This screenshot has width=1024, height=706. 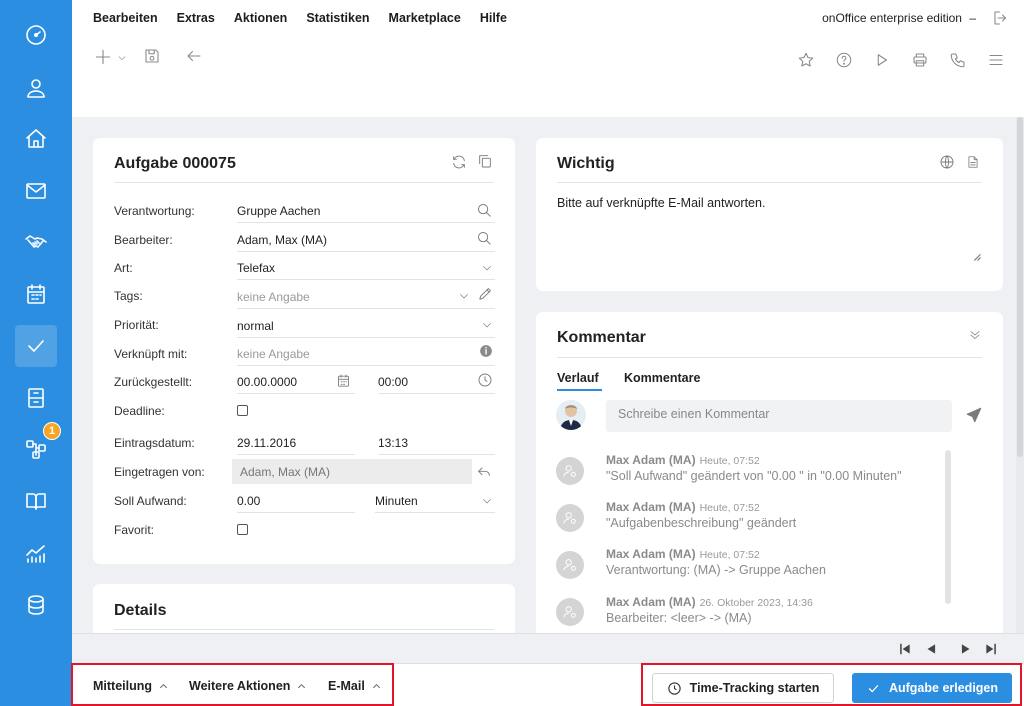 What do you see at coordinates (393, 443) in the screenshot?
I see `eintragsdatum-time: 13:13` at bounding box center [393, 443].